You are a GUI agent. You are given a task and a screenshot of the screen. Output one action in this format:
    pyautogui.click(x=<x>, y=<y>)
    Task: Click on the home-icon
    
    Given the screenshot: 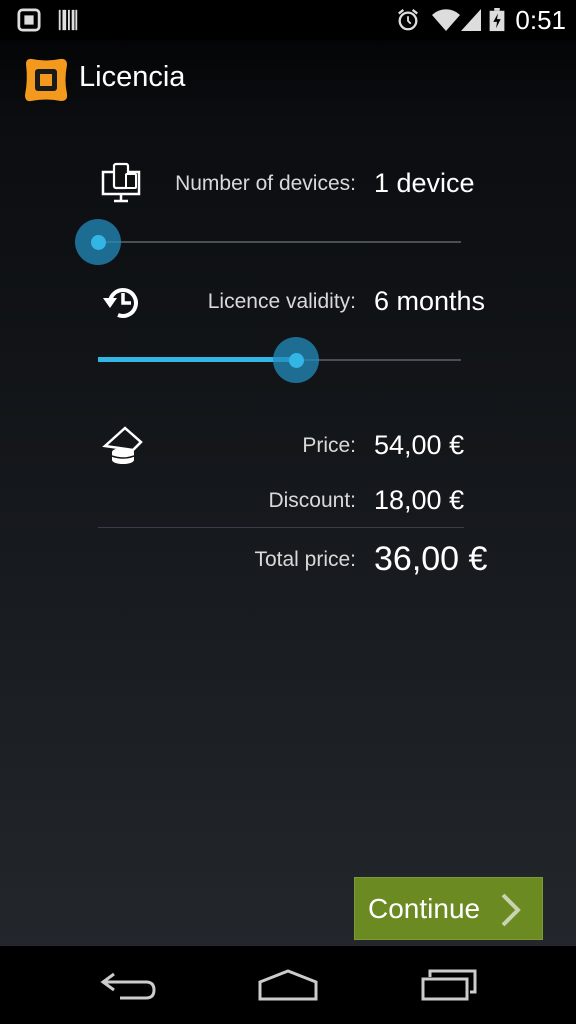 What is the action you would take?
    pyautogui.click(x=288, y=985)
    